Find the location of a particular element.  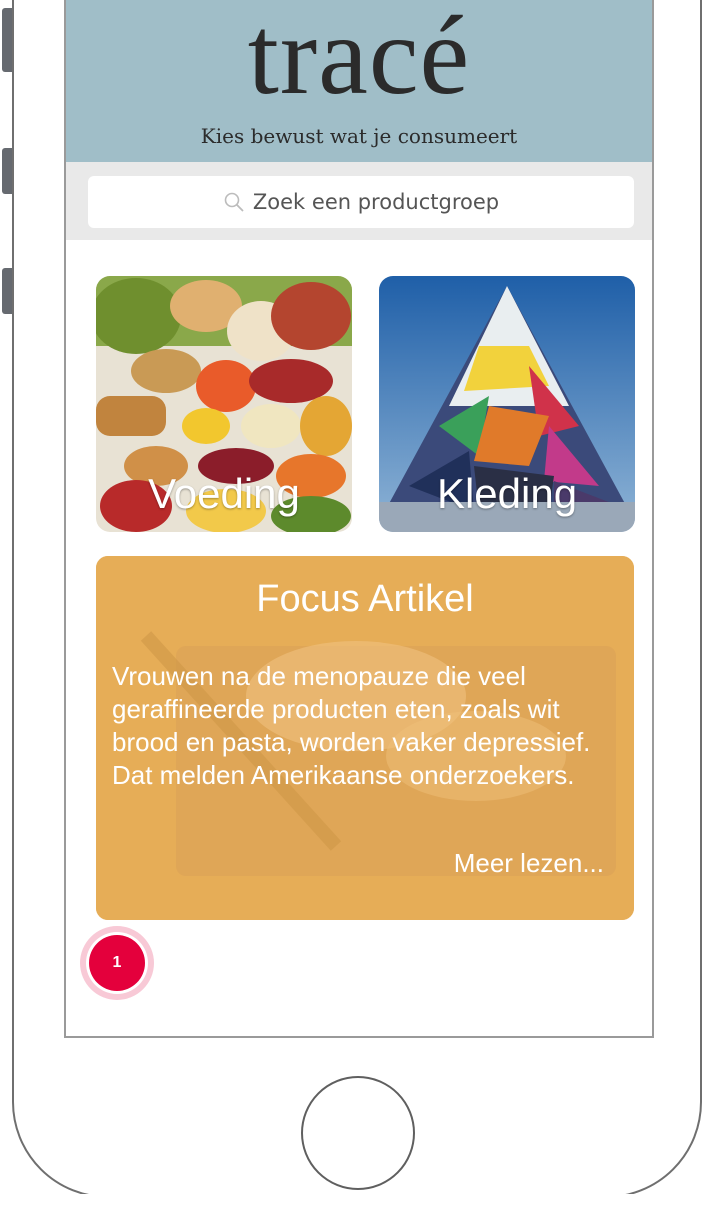

volume-down-button is located at coordinates (7, 291).